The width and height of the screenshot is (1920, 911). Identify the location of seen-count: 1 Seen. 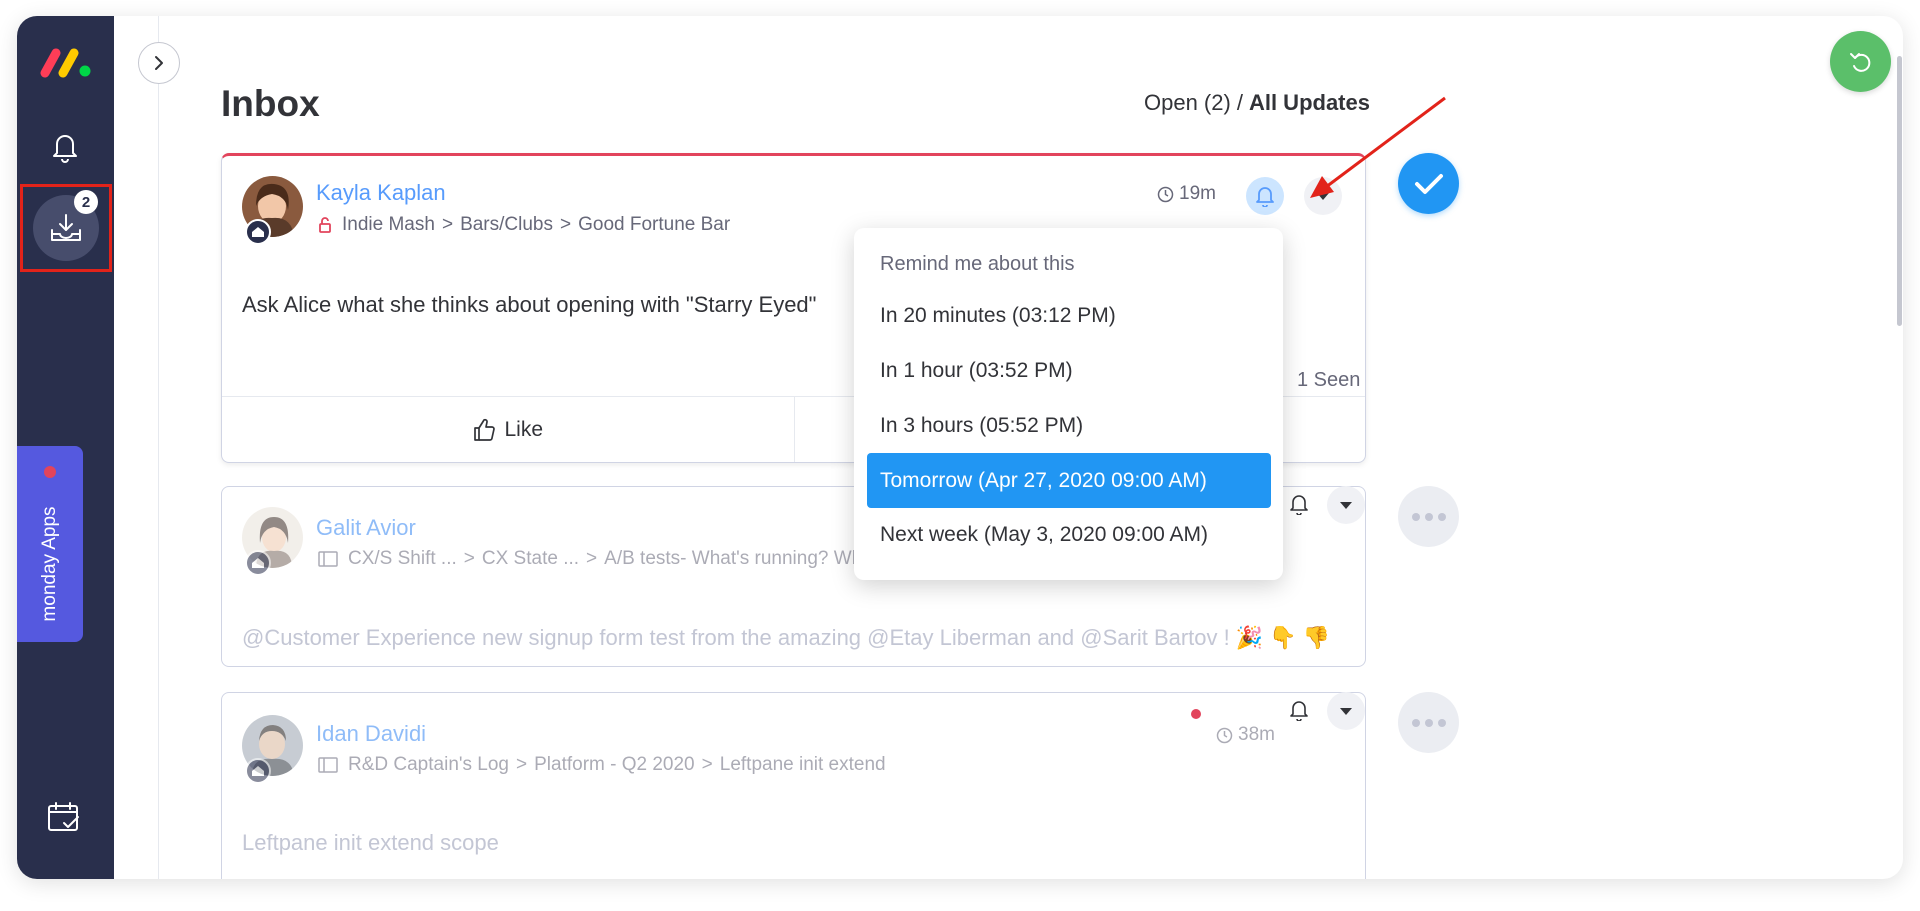
(1328, 380).